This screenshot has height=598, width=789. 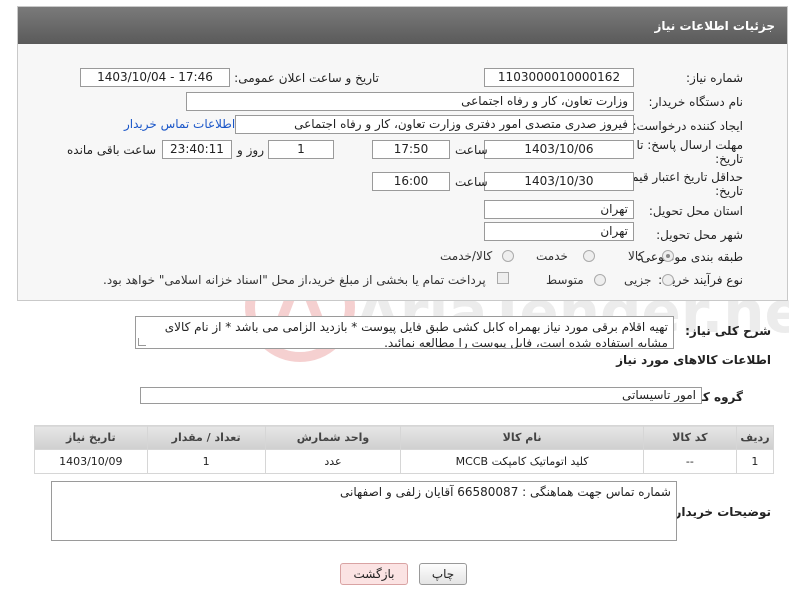 I want to click on days-label: روز و, so click(x=250, y=150).